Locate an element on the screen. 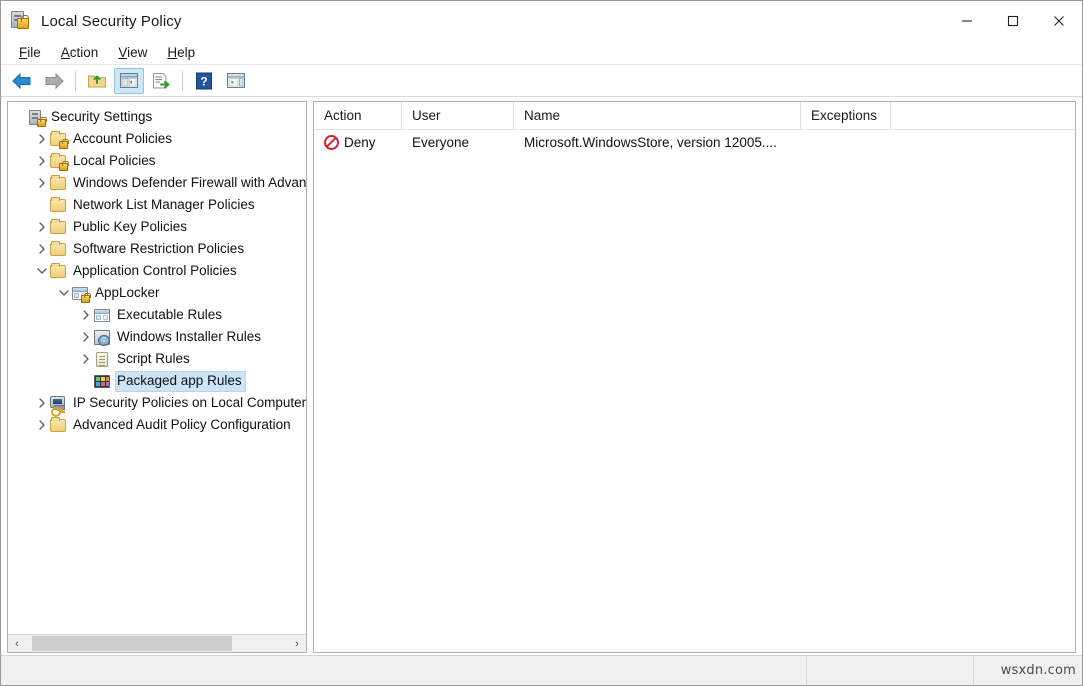 The image size is (1083, 686). executable-rules-icon is located at coordinates (102, 315).